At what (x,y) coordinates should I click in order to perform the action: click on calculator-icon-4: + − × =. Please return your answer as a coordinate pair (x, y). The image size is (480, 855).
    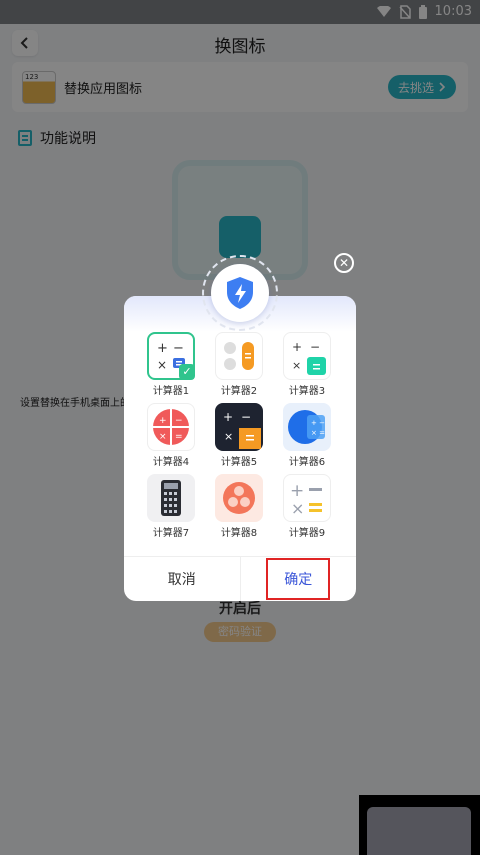
    Looking at the image, I should click on (171, 427).